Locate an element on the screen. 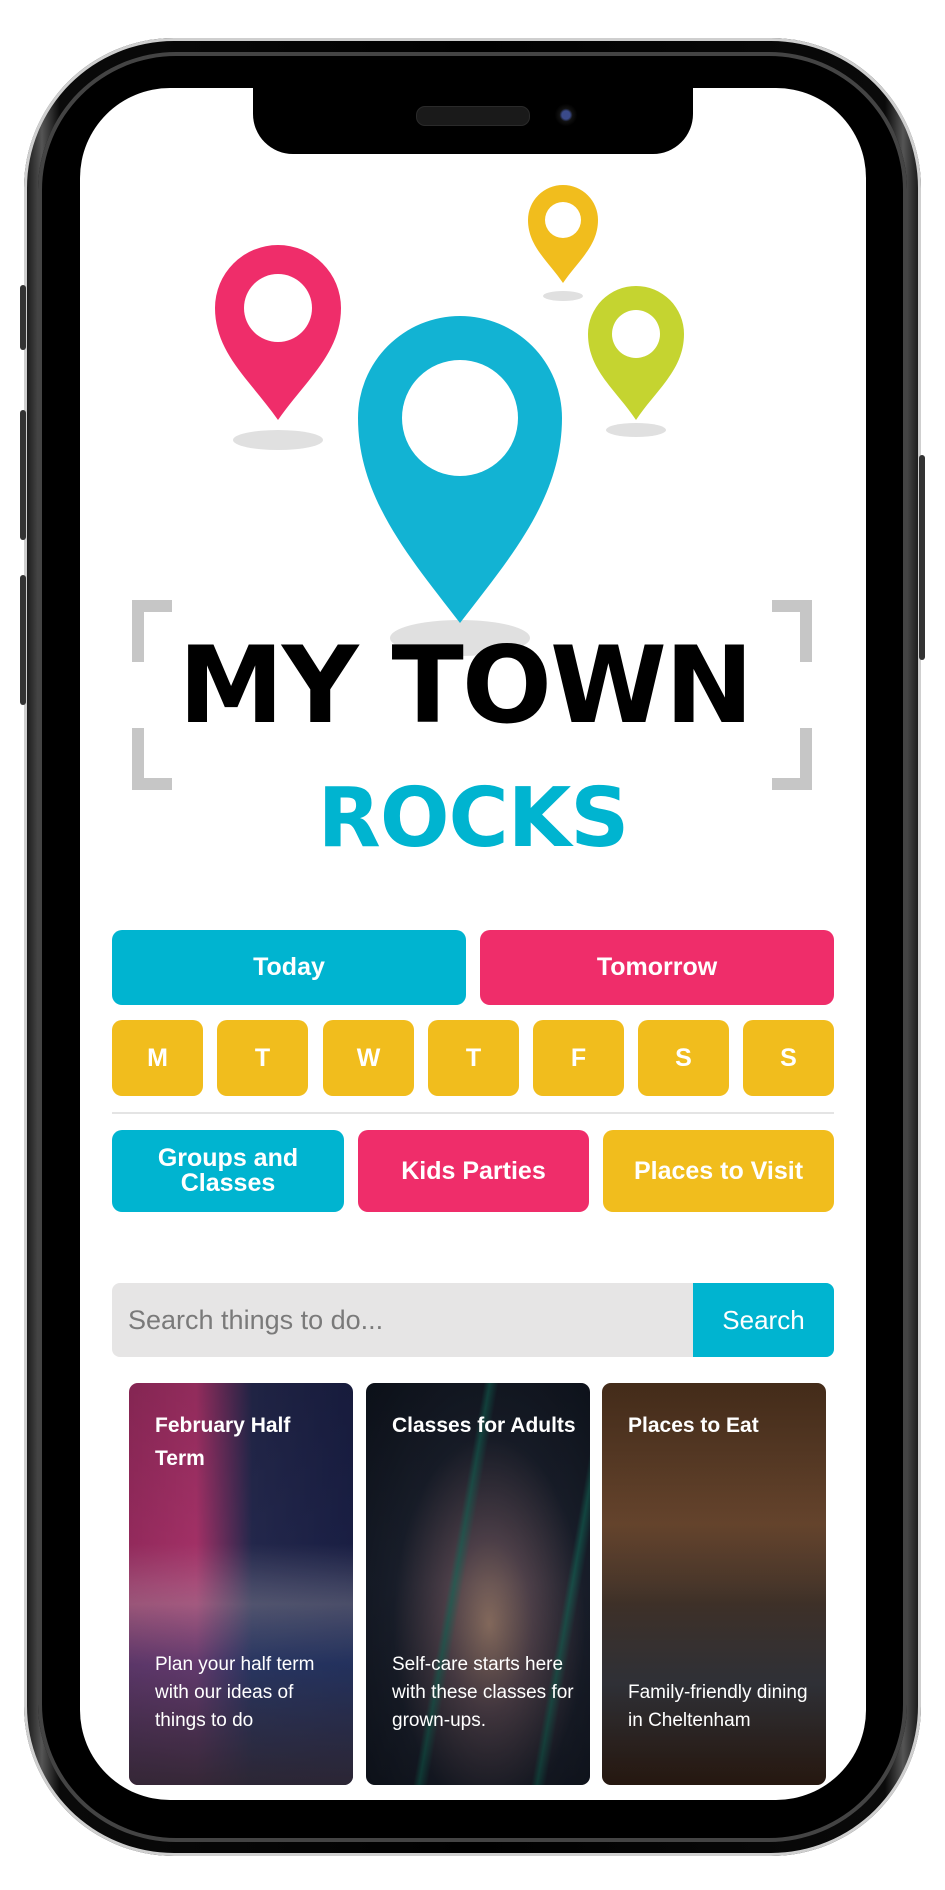 The height and width of the screenshot is (1890, 945). phone-notch is located at coordinates (473, 121).